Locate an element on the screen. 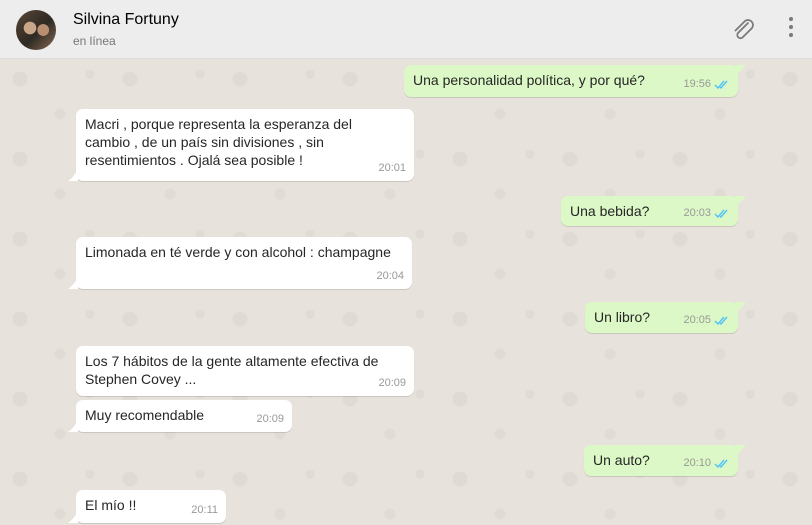 This screenshot has width=812, height=525. message-time: 20:10 is located at coordinates (697, 463).